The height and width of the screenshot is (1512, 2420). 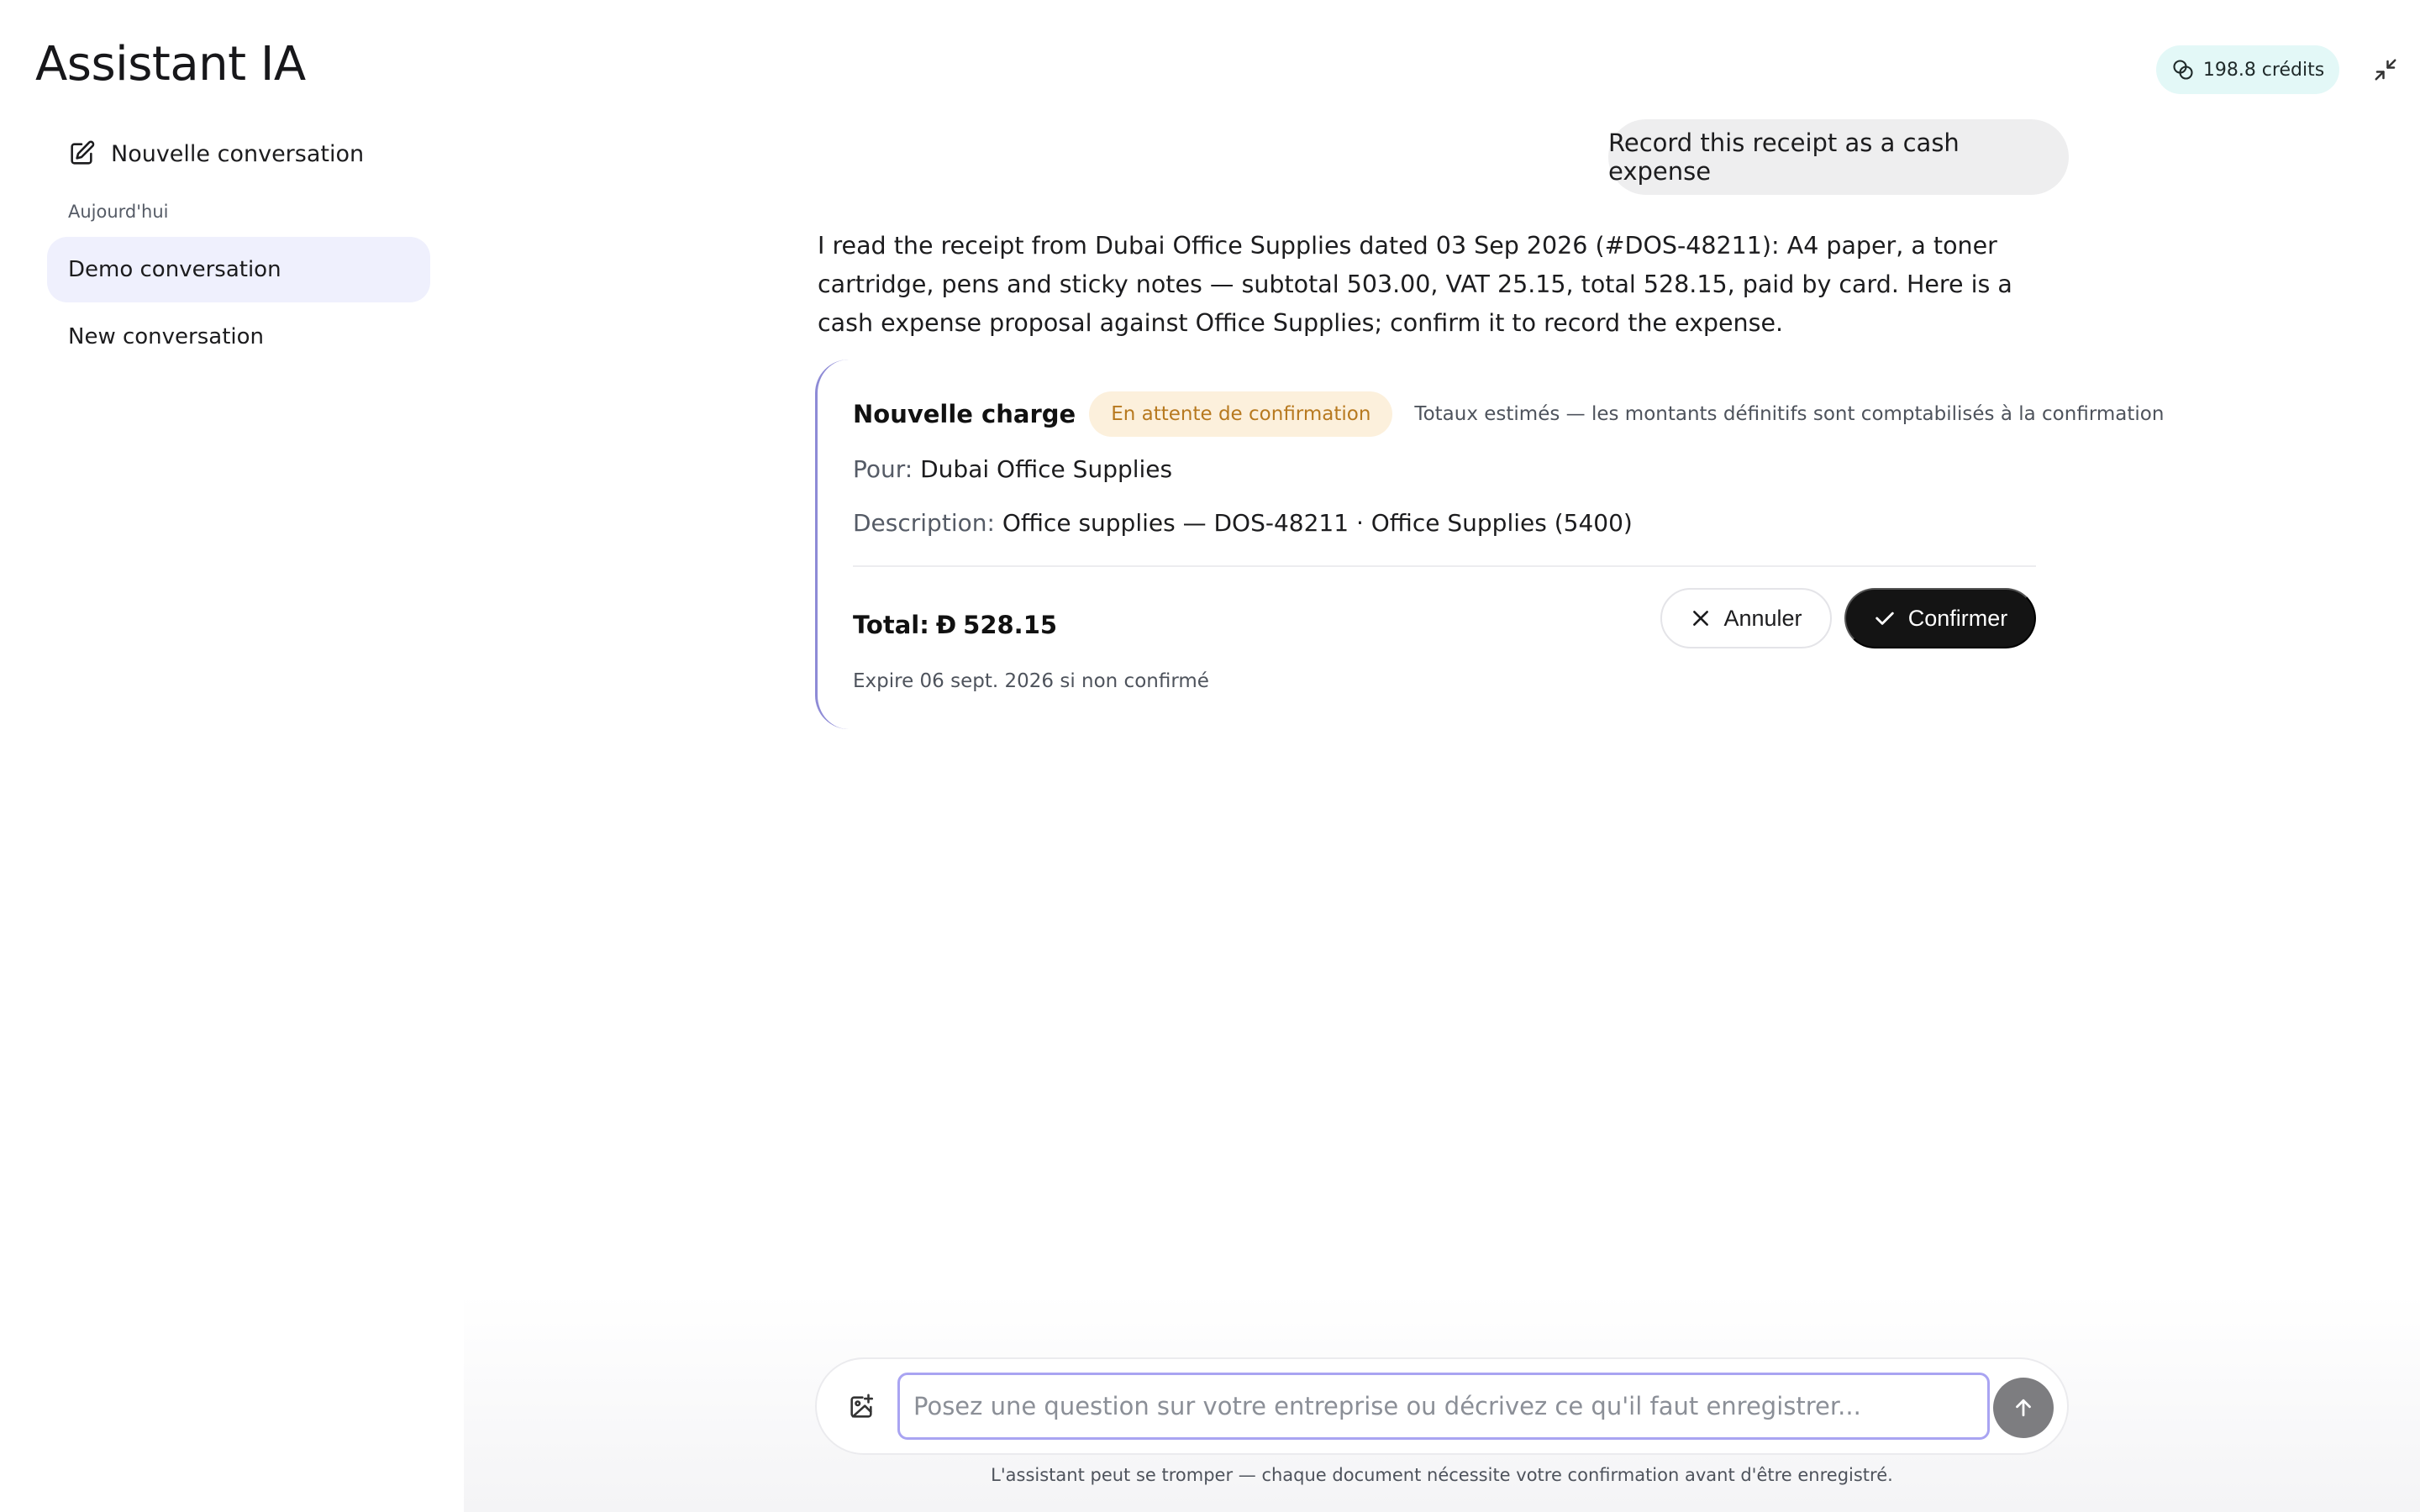 I want to click on cancel-label: Annuler, so click(x=1762, y=618).